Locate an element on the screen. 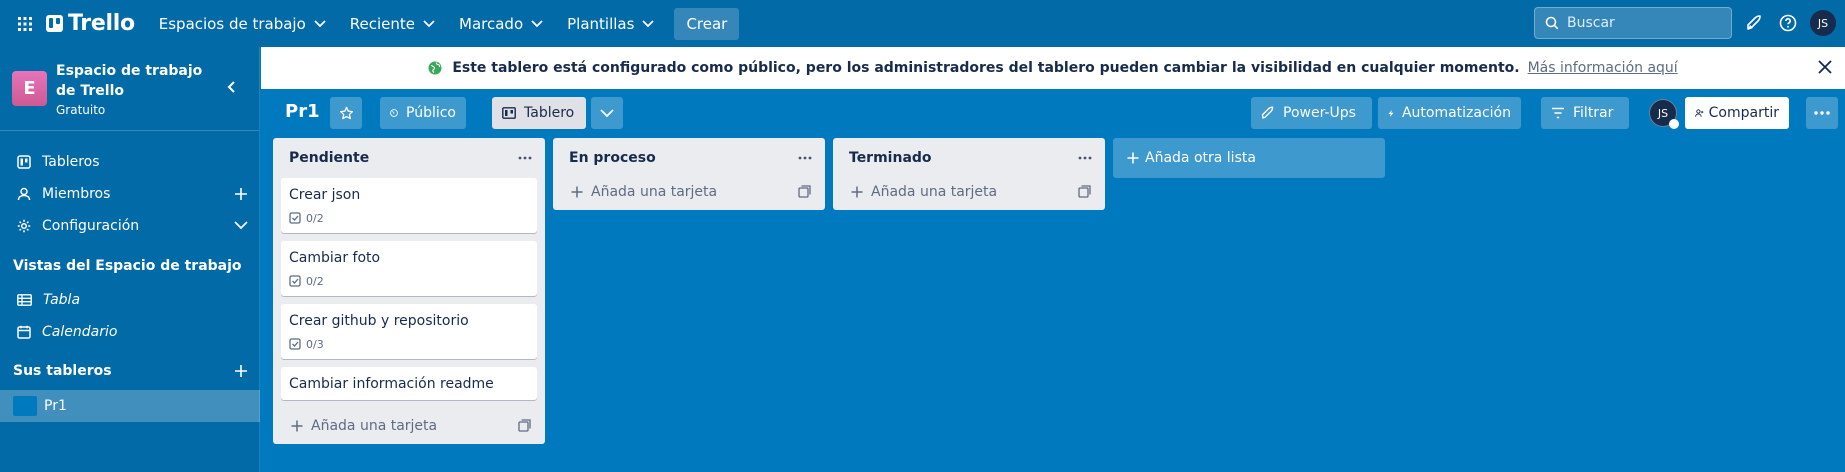  add-card-label: Añada una tarjeta is located at coordinates (934, 192).